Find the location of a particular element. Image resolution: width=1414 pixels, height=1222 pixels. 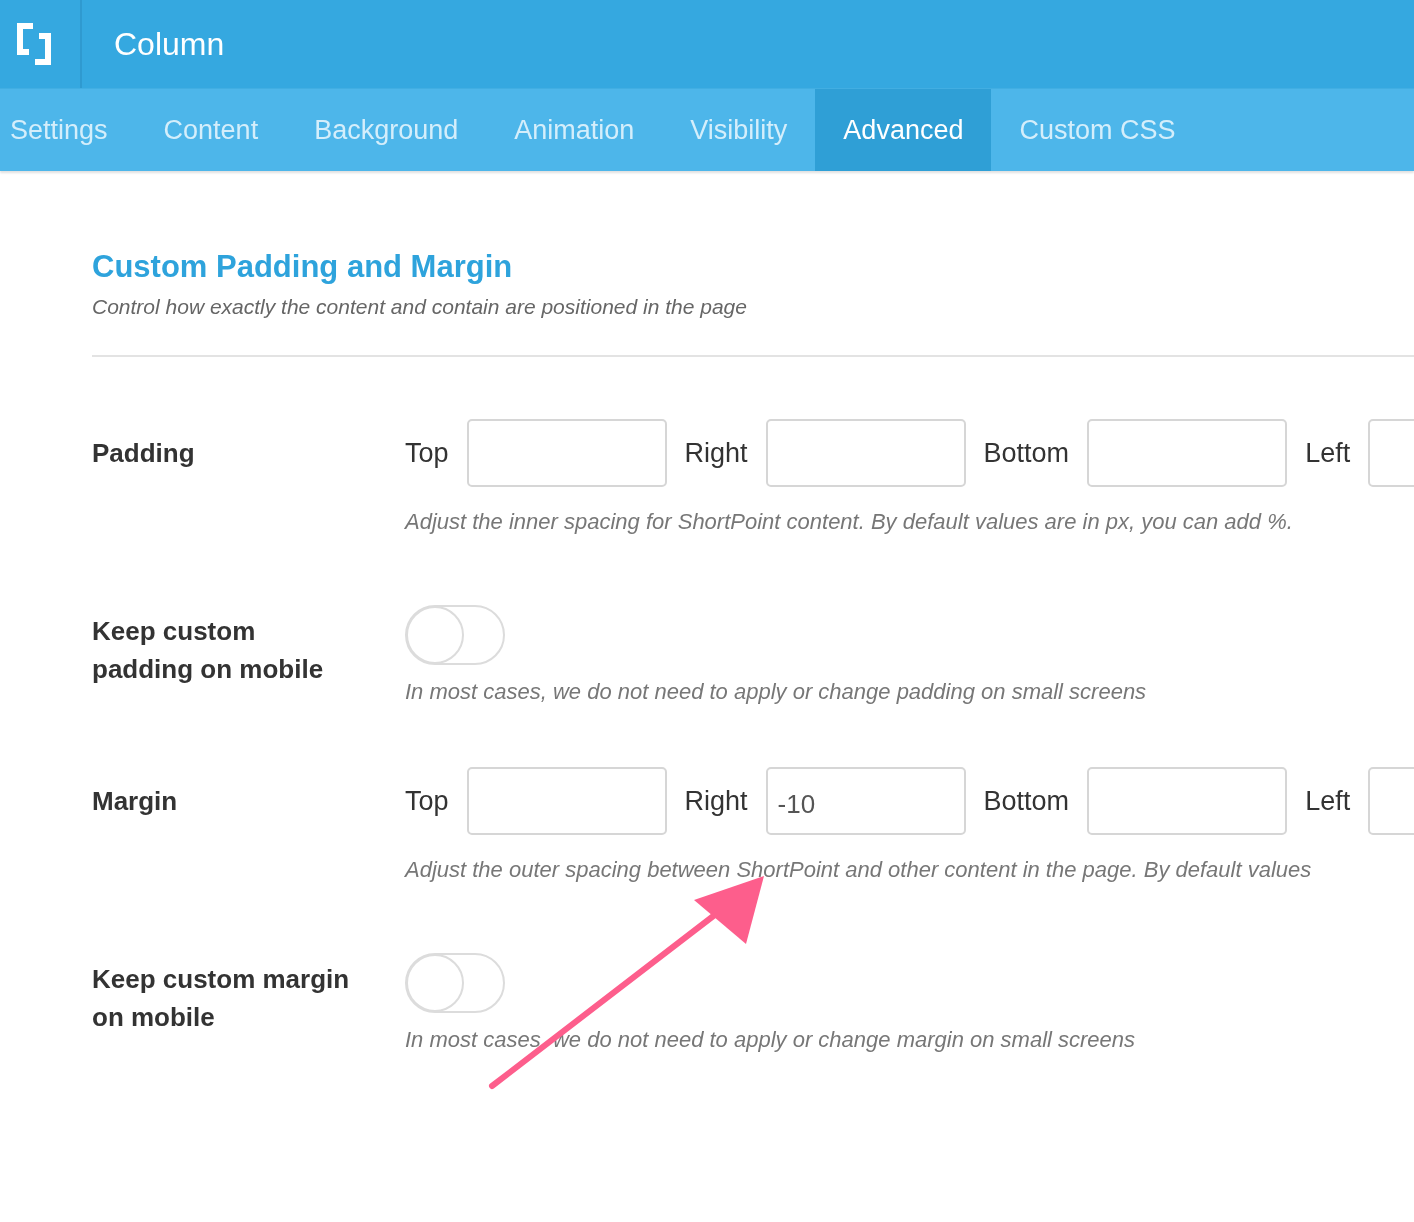

setting-label: Padding is located at coordinates (144, 453).